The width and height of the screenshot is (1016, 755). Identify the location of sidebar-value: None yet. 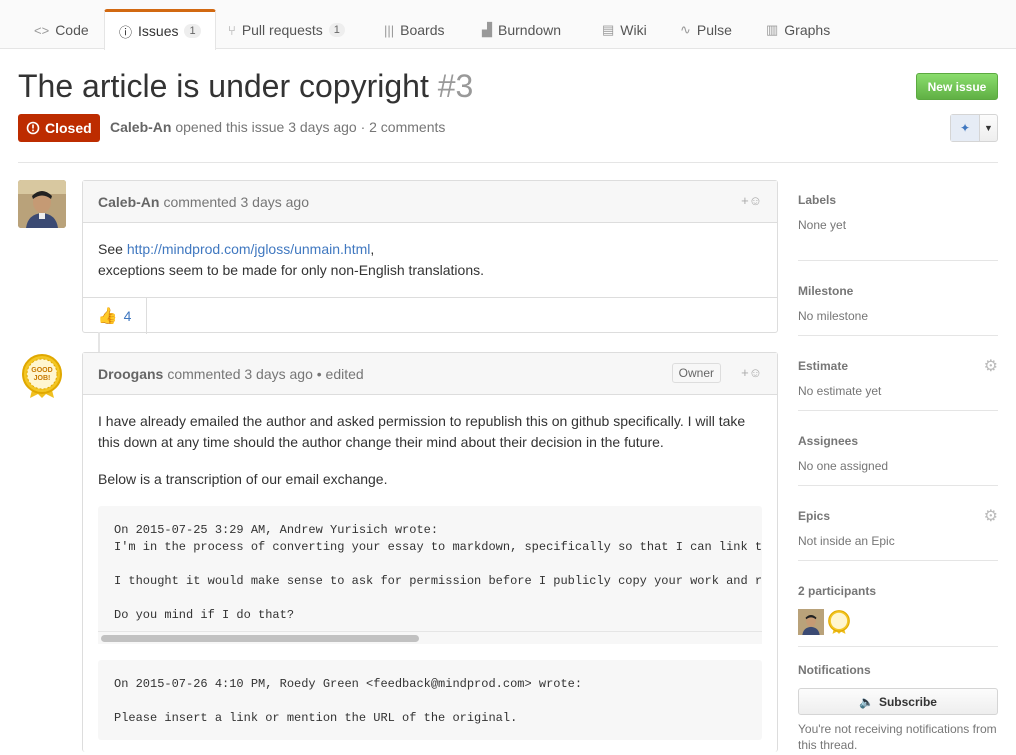
(822, 225).